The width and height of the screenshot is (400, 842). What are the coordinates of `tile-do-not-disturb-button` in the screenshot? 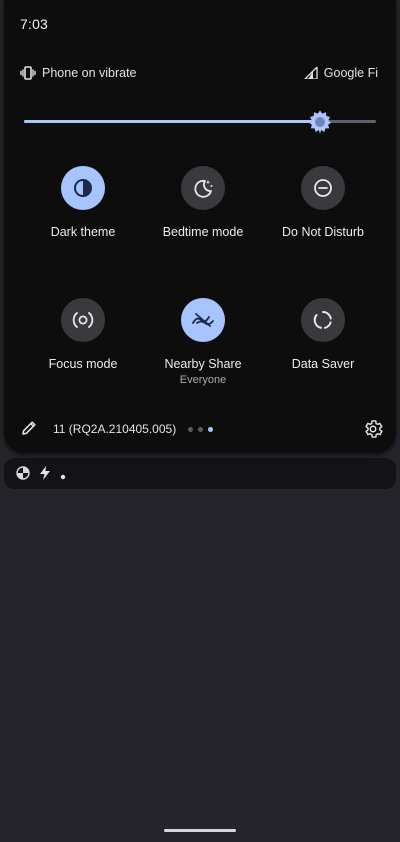 It's located at (323, 188).